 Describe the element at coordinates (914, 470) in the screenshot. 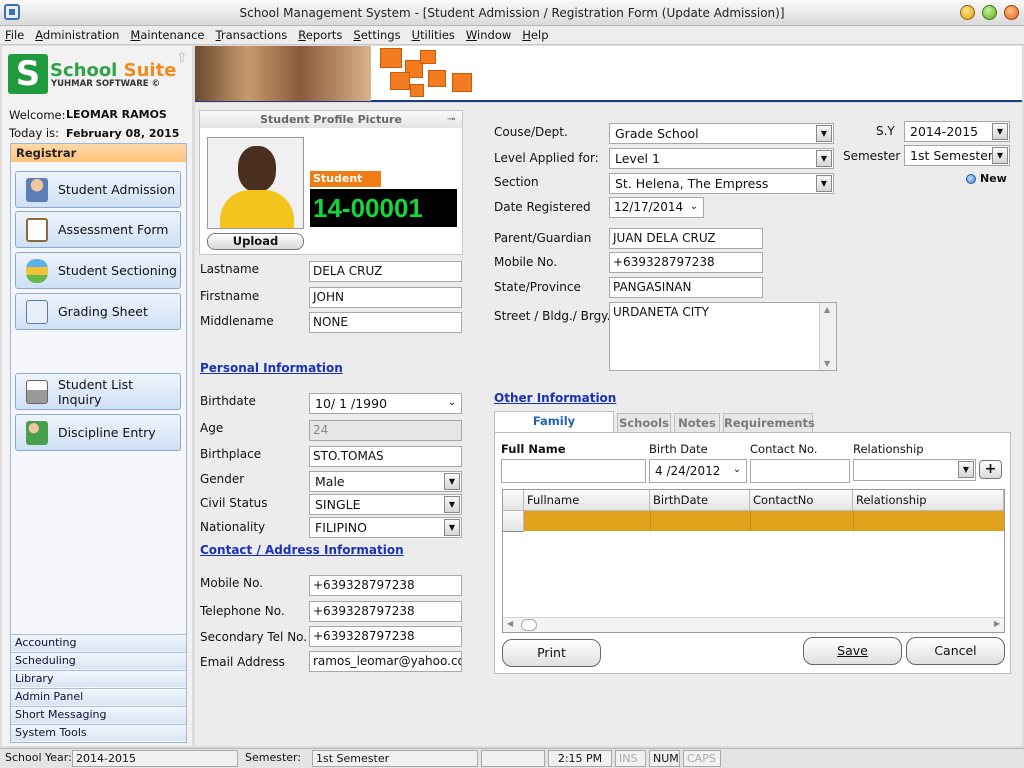

I see `relationship-select: ▼` at that location.